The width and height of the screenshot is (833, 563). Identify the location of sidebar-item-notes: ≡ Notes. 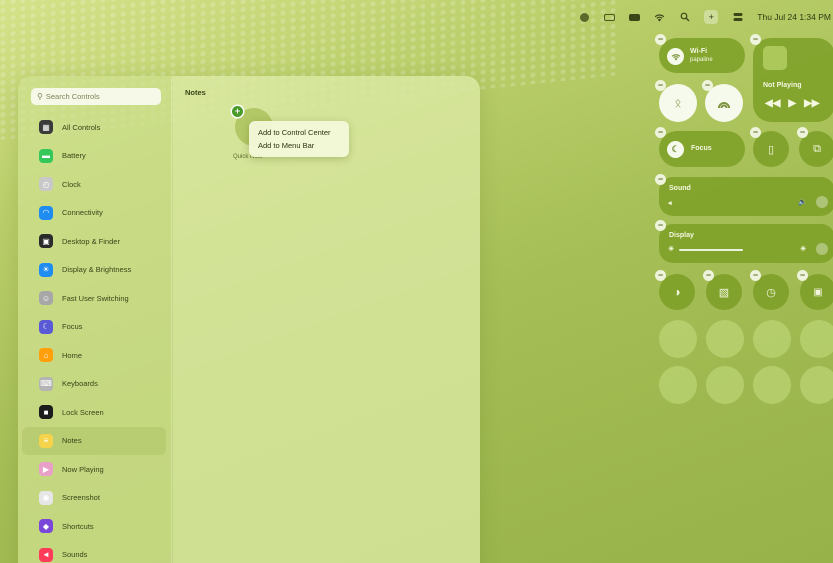
(94, 440).